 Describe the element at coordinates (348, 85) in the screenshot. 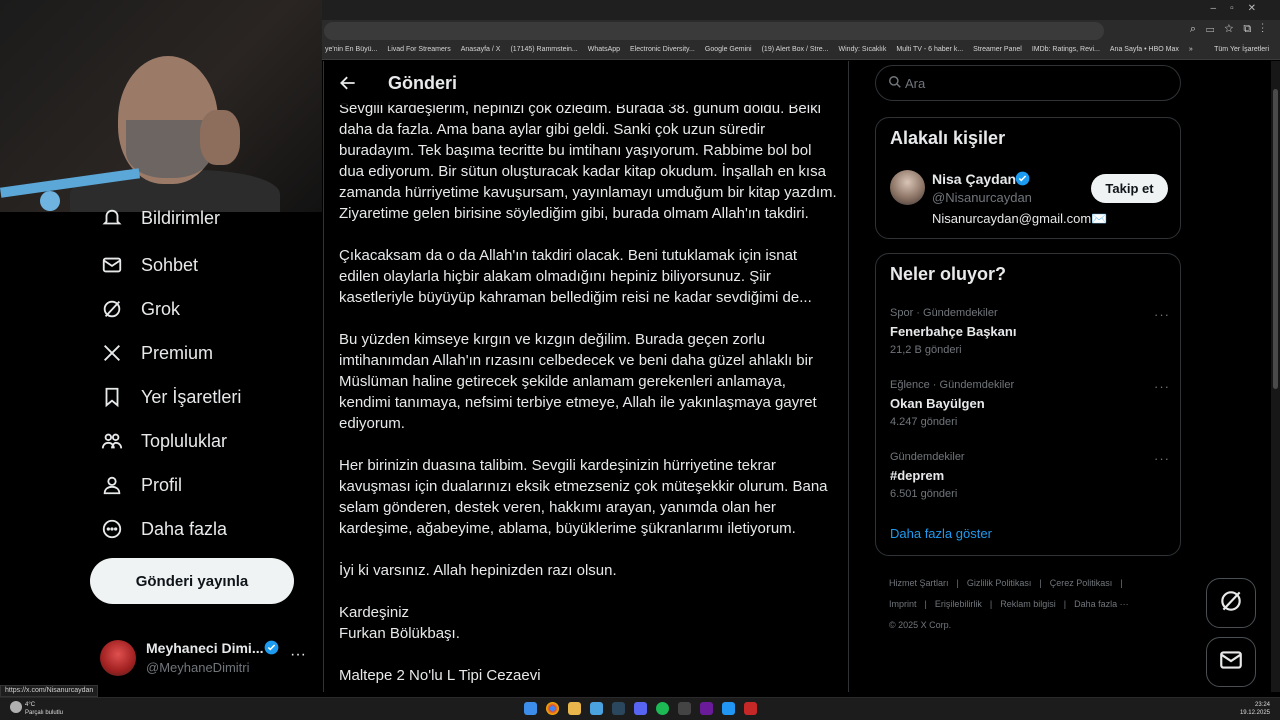

I see `back-arrow-icon` at that location.